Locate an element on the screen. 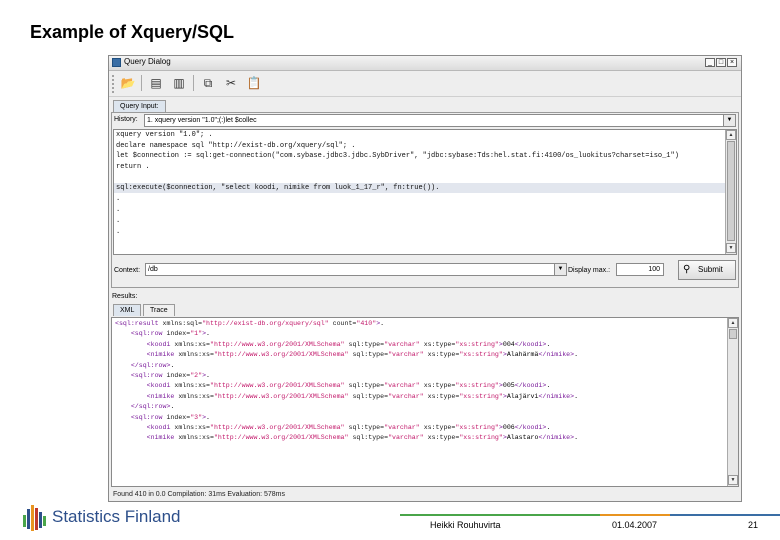 This screenshot has width=780, height=540. copy-icon: ⧉ is located at coordinates (208, 83).